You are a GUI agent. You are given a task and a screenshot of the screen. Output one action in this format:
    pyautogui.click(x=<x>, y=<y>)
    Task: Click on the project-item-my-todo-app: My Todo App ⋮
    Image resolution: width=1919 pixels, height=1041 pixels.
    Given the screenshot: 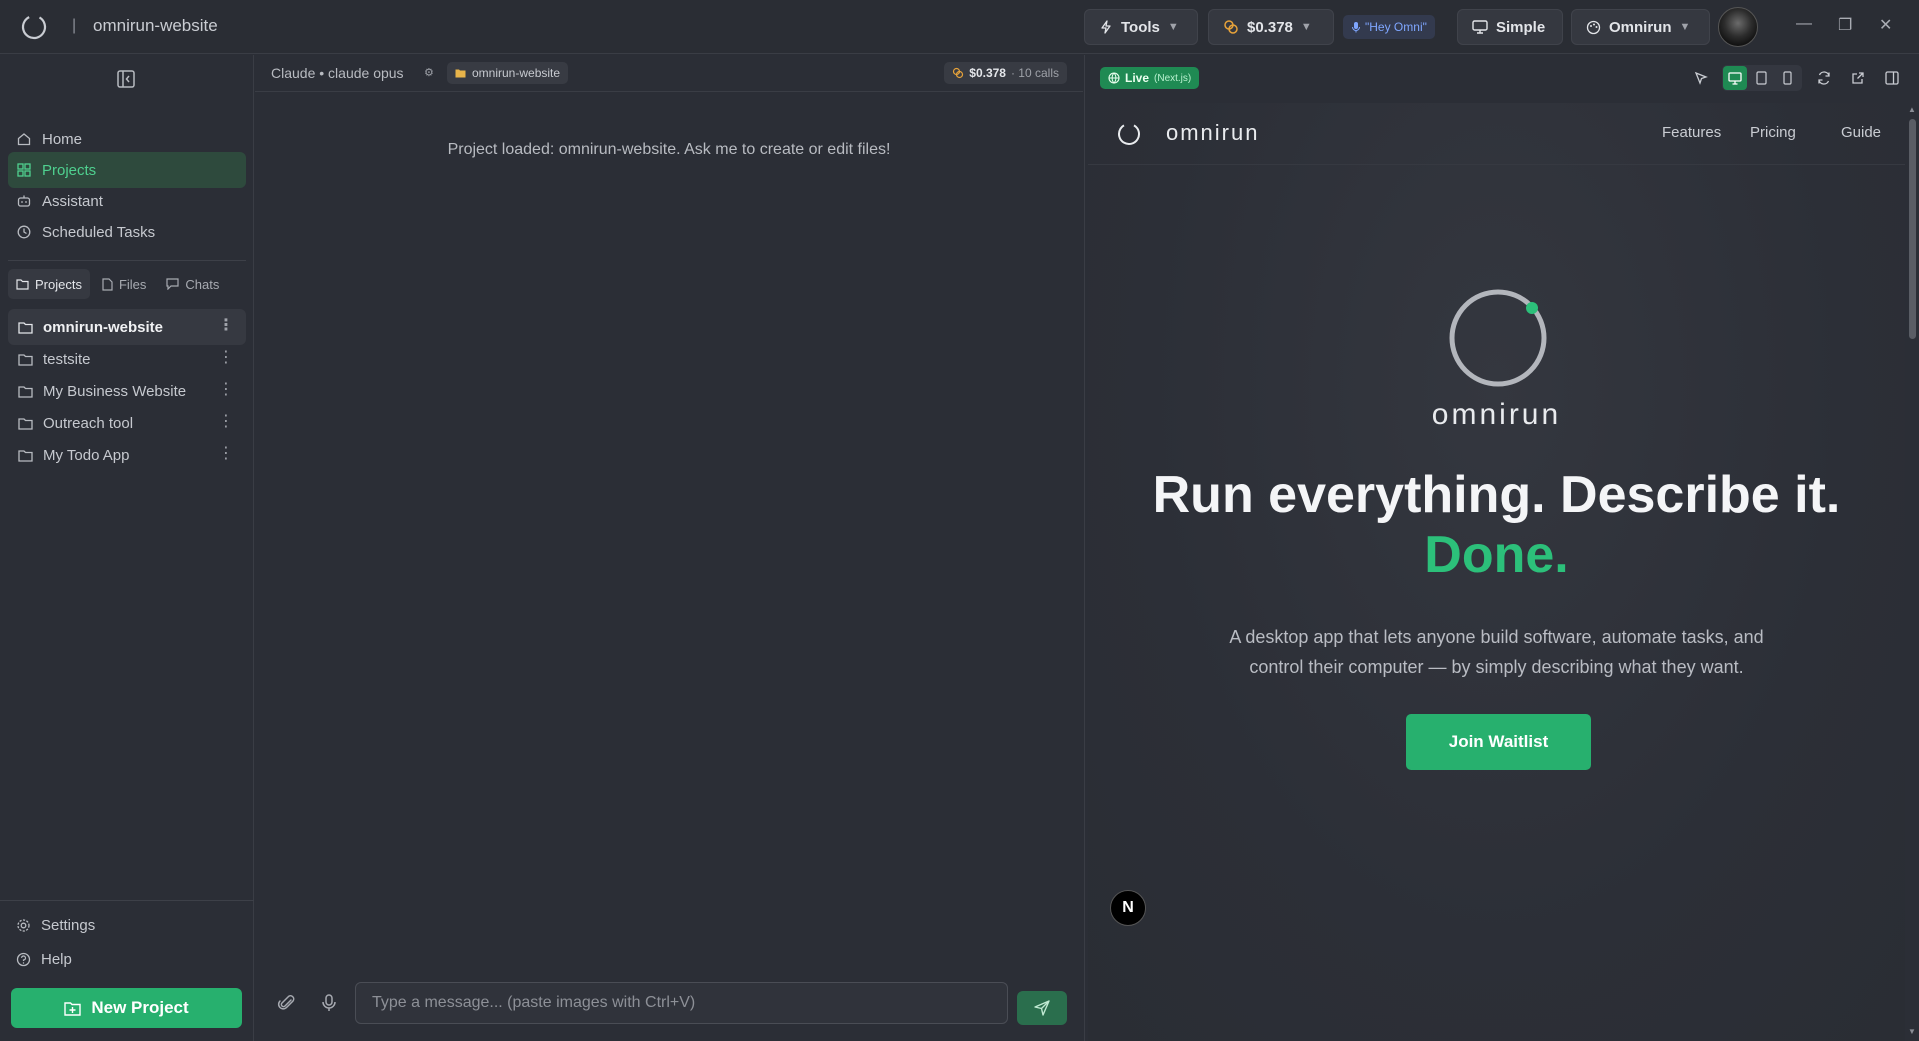 What is the action you would take?
    pyautogui.click(x=127, y=455)
    